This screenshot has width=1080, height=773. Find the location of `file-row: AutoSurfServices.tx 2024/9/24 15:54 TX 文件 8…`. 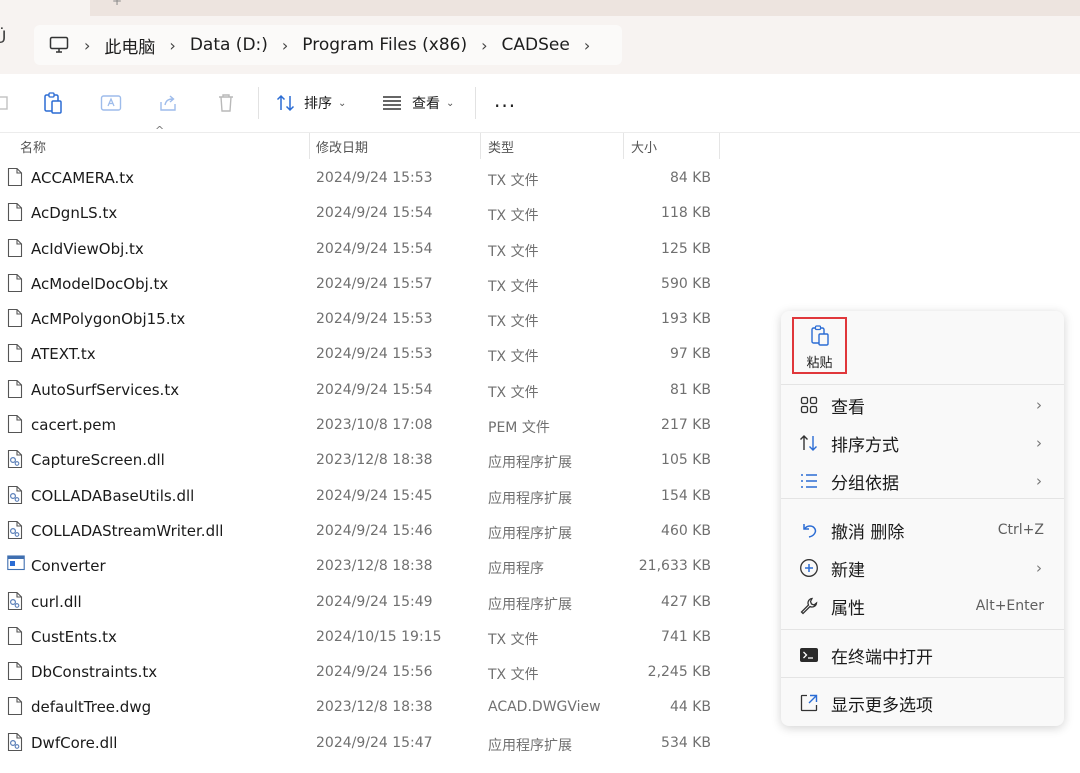

file-row: AutoSurfServices.tx 2024/9/24 15:54 TX 文件 8… is located at coordinates (380, 389).